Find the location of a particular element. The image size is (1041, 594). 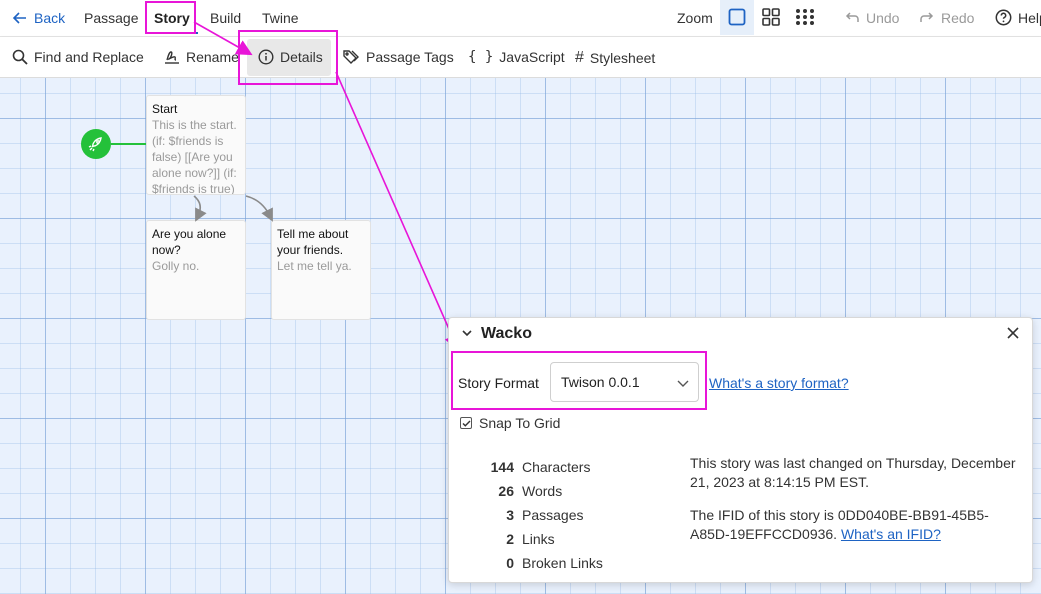

tab-passage: Passage is located at coordinates (111, 18).